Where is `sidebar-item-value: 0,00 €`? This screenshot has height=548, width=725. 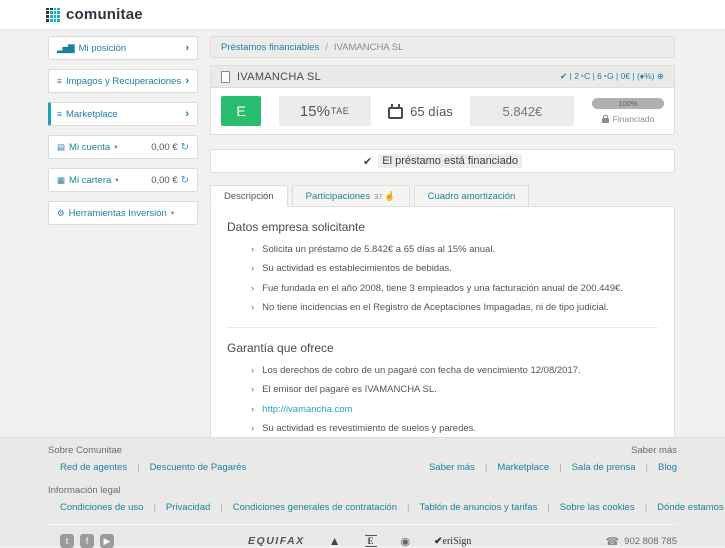 sidebar-item-value: 0,00 € is located at coordinates (164, 147).